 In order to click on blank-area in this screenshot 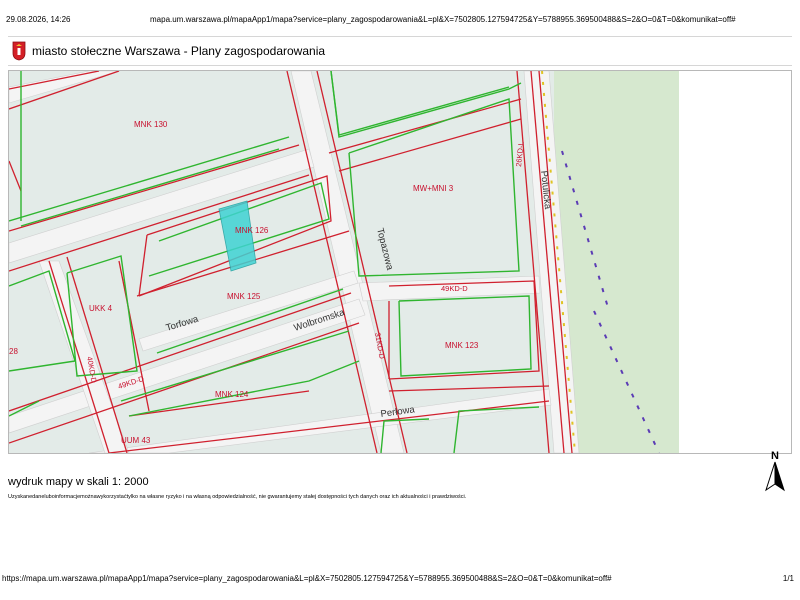, I will do `click(735, 262)`.